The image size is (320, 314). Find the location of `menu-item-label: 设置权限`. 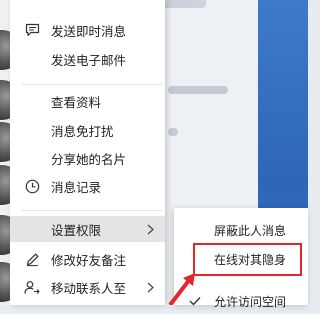

menu-item-label: 设置权限 is located at coordinates (76, 230).